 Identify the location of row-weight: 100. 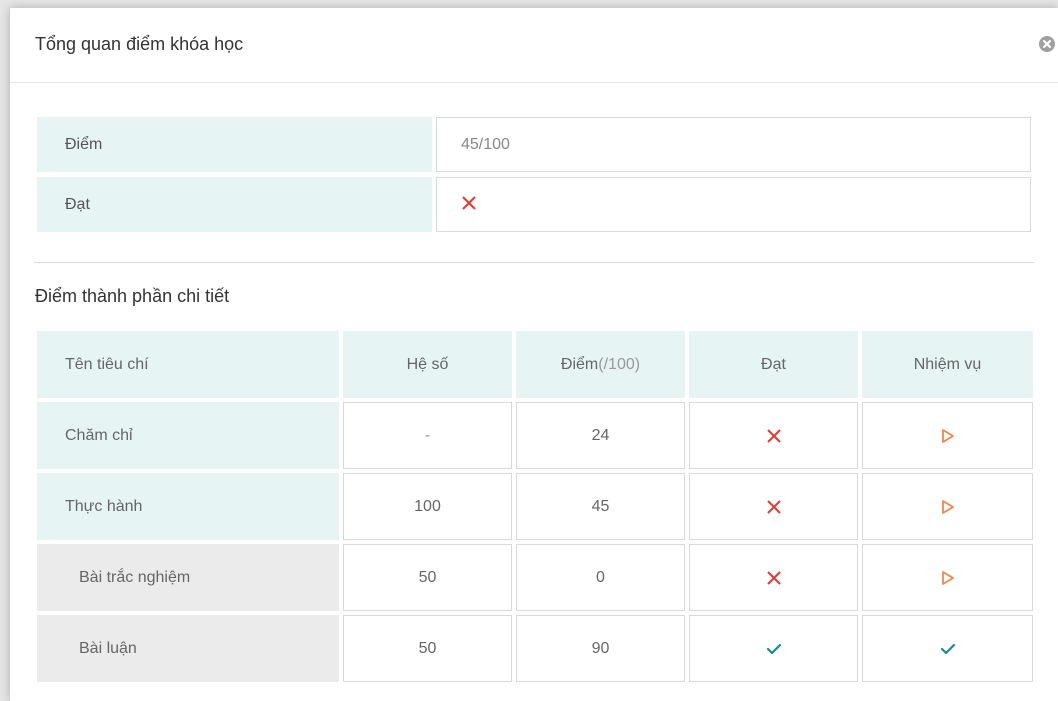
(427, 506).